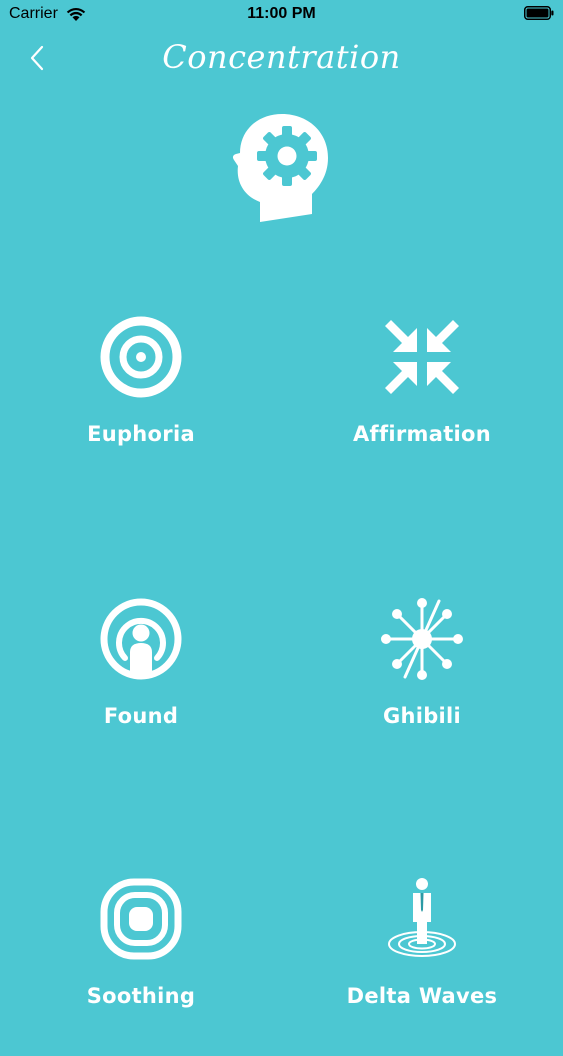 The height and width of the screenshot is (1056, 563). What do you see at coordinates (281, 57) in the screenshot?
I see `page-title: Concentration` at bounding box center [281, 57].